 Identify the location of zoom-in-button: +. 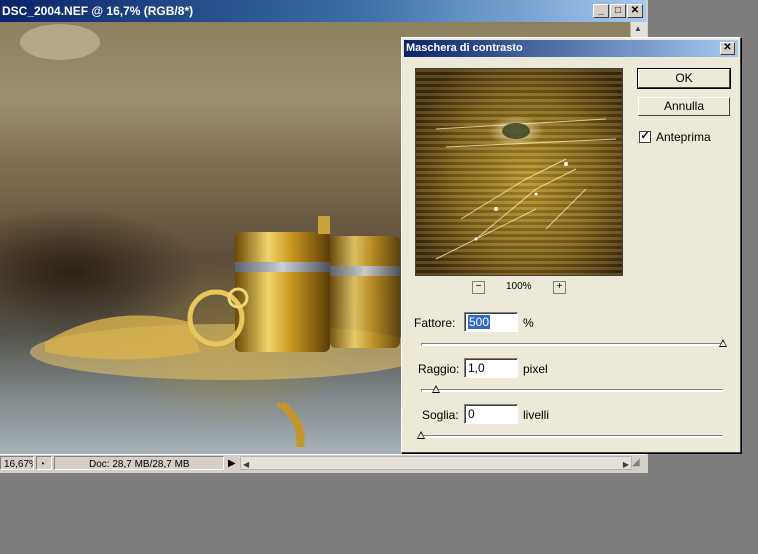
(559, 287).